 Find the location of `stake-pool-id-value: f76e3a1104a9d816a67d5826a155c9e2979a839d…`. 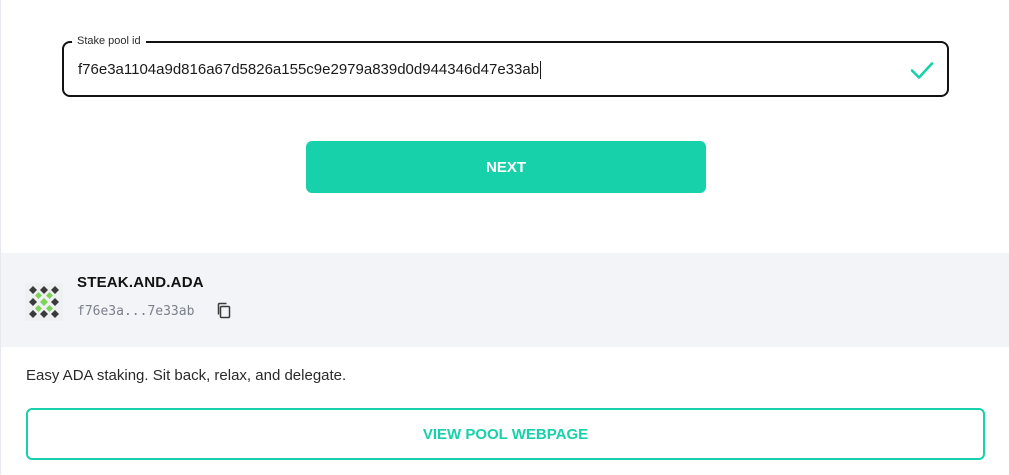

stake-pool-id-value: f76e3a1104a9d816a67d5826a155c9e2979a839d… is located at coordinates (309, 69).